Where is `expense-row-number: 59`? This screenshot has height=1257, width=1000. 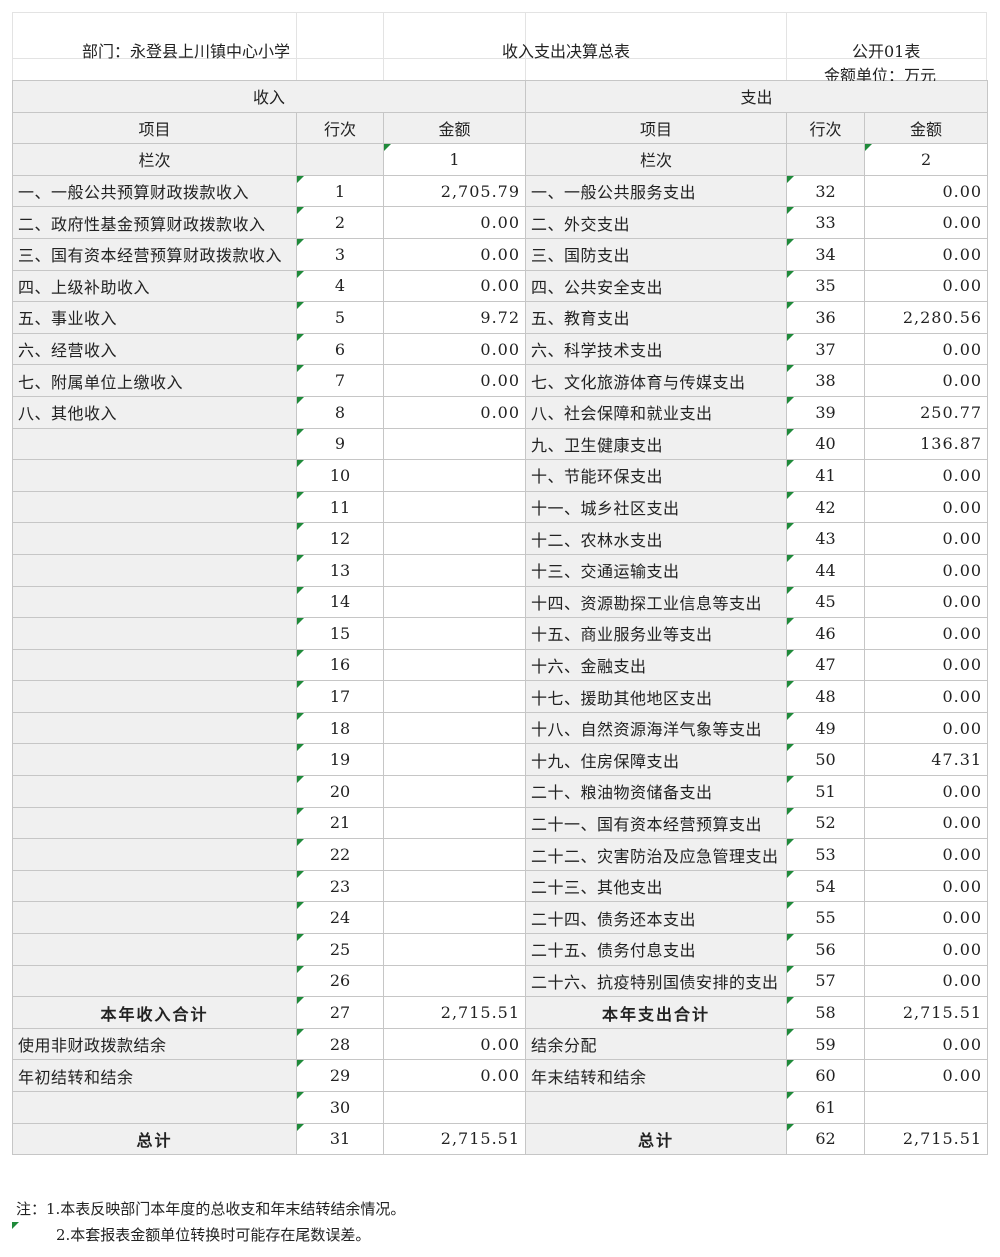 expense-row-number: 59 is located at coordinates (826, 1044).